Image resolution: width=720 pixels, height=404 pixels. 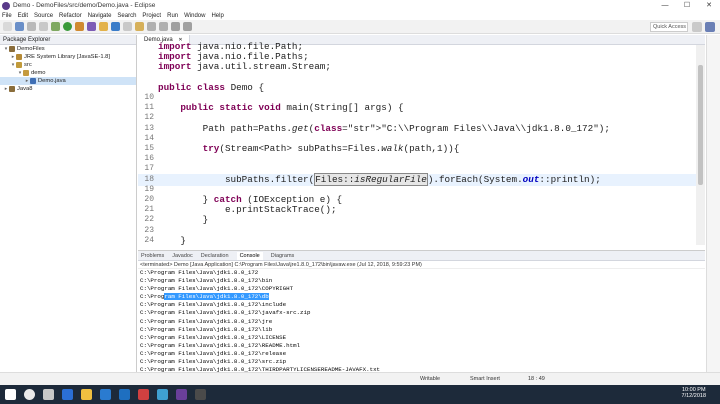 I want to click on code-line: 24 }, so click(x=421, y=241).